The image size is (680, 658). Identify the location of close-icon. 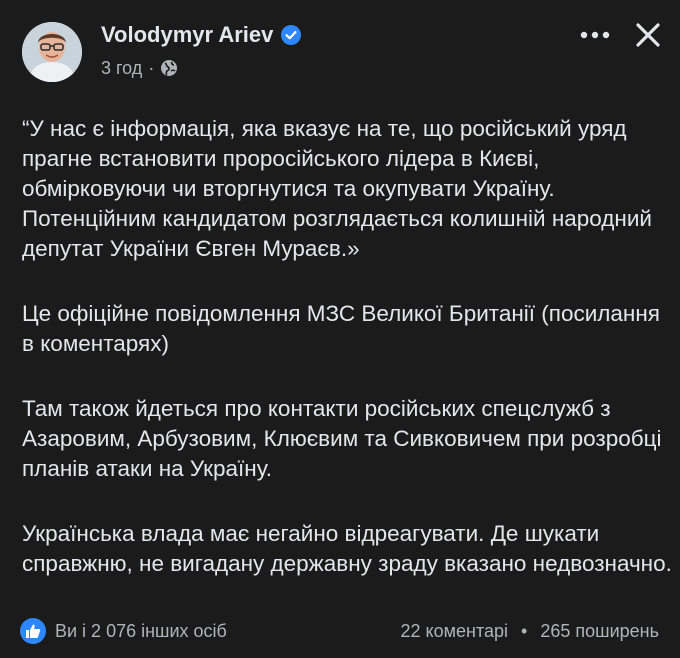
(648, 35).